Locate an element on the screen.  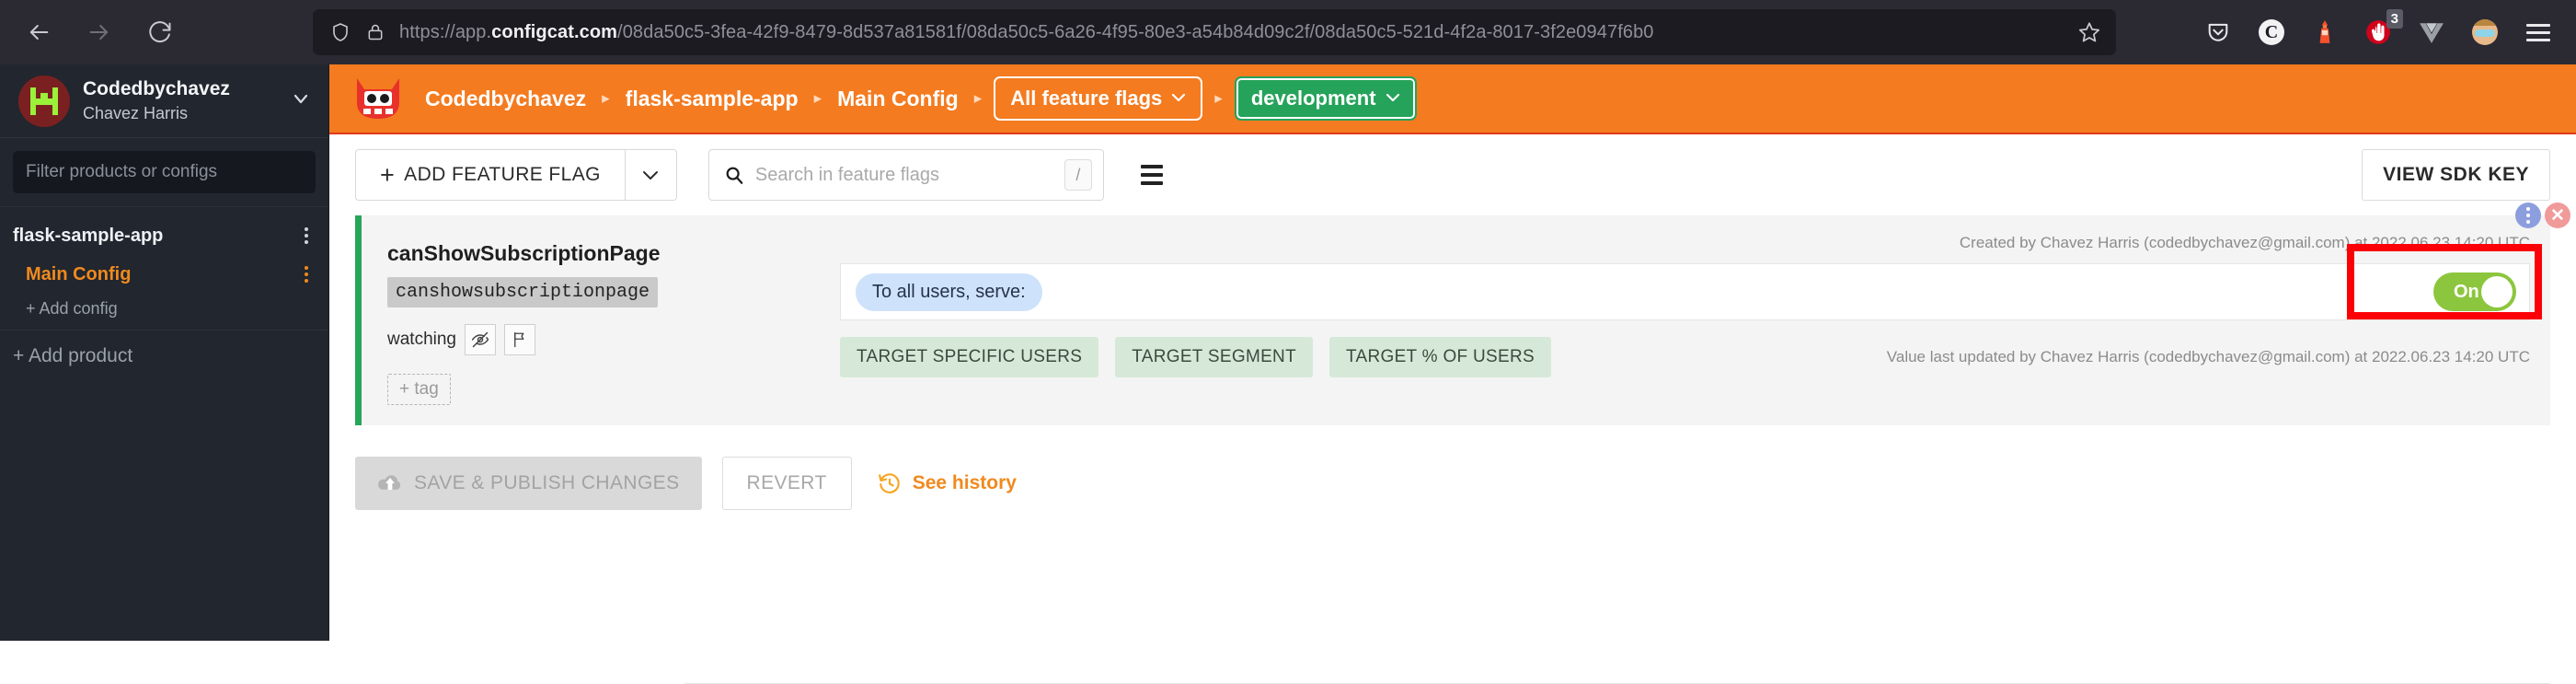
breadcrumb-organization: Codedbychavez is located at coordinates (505, 99).